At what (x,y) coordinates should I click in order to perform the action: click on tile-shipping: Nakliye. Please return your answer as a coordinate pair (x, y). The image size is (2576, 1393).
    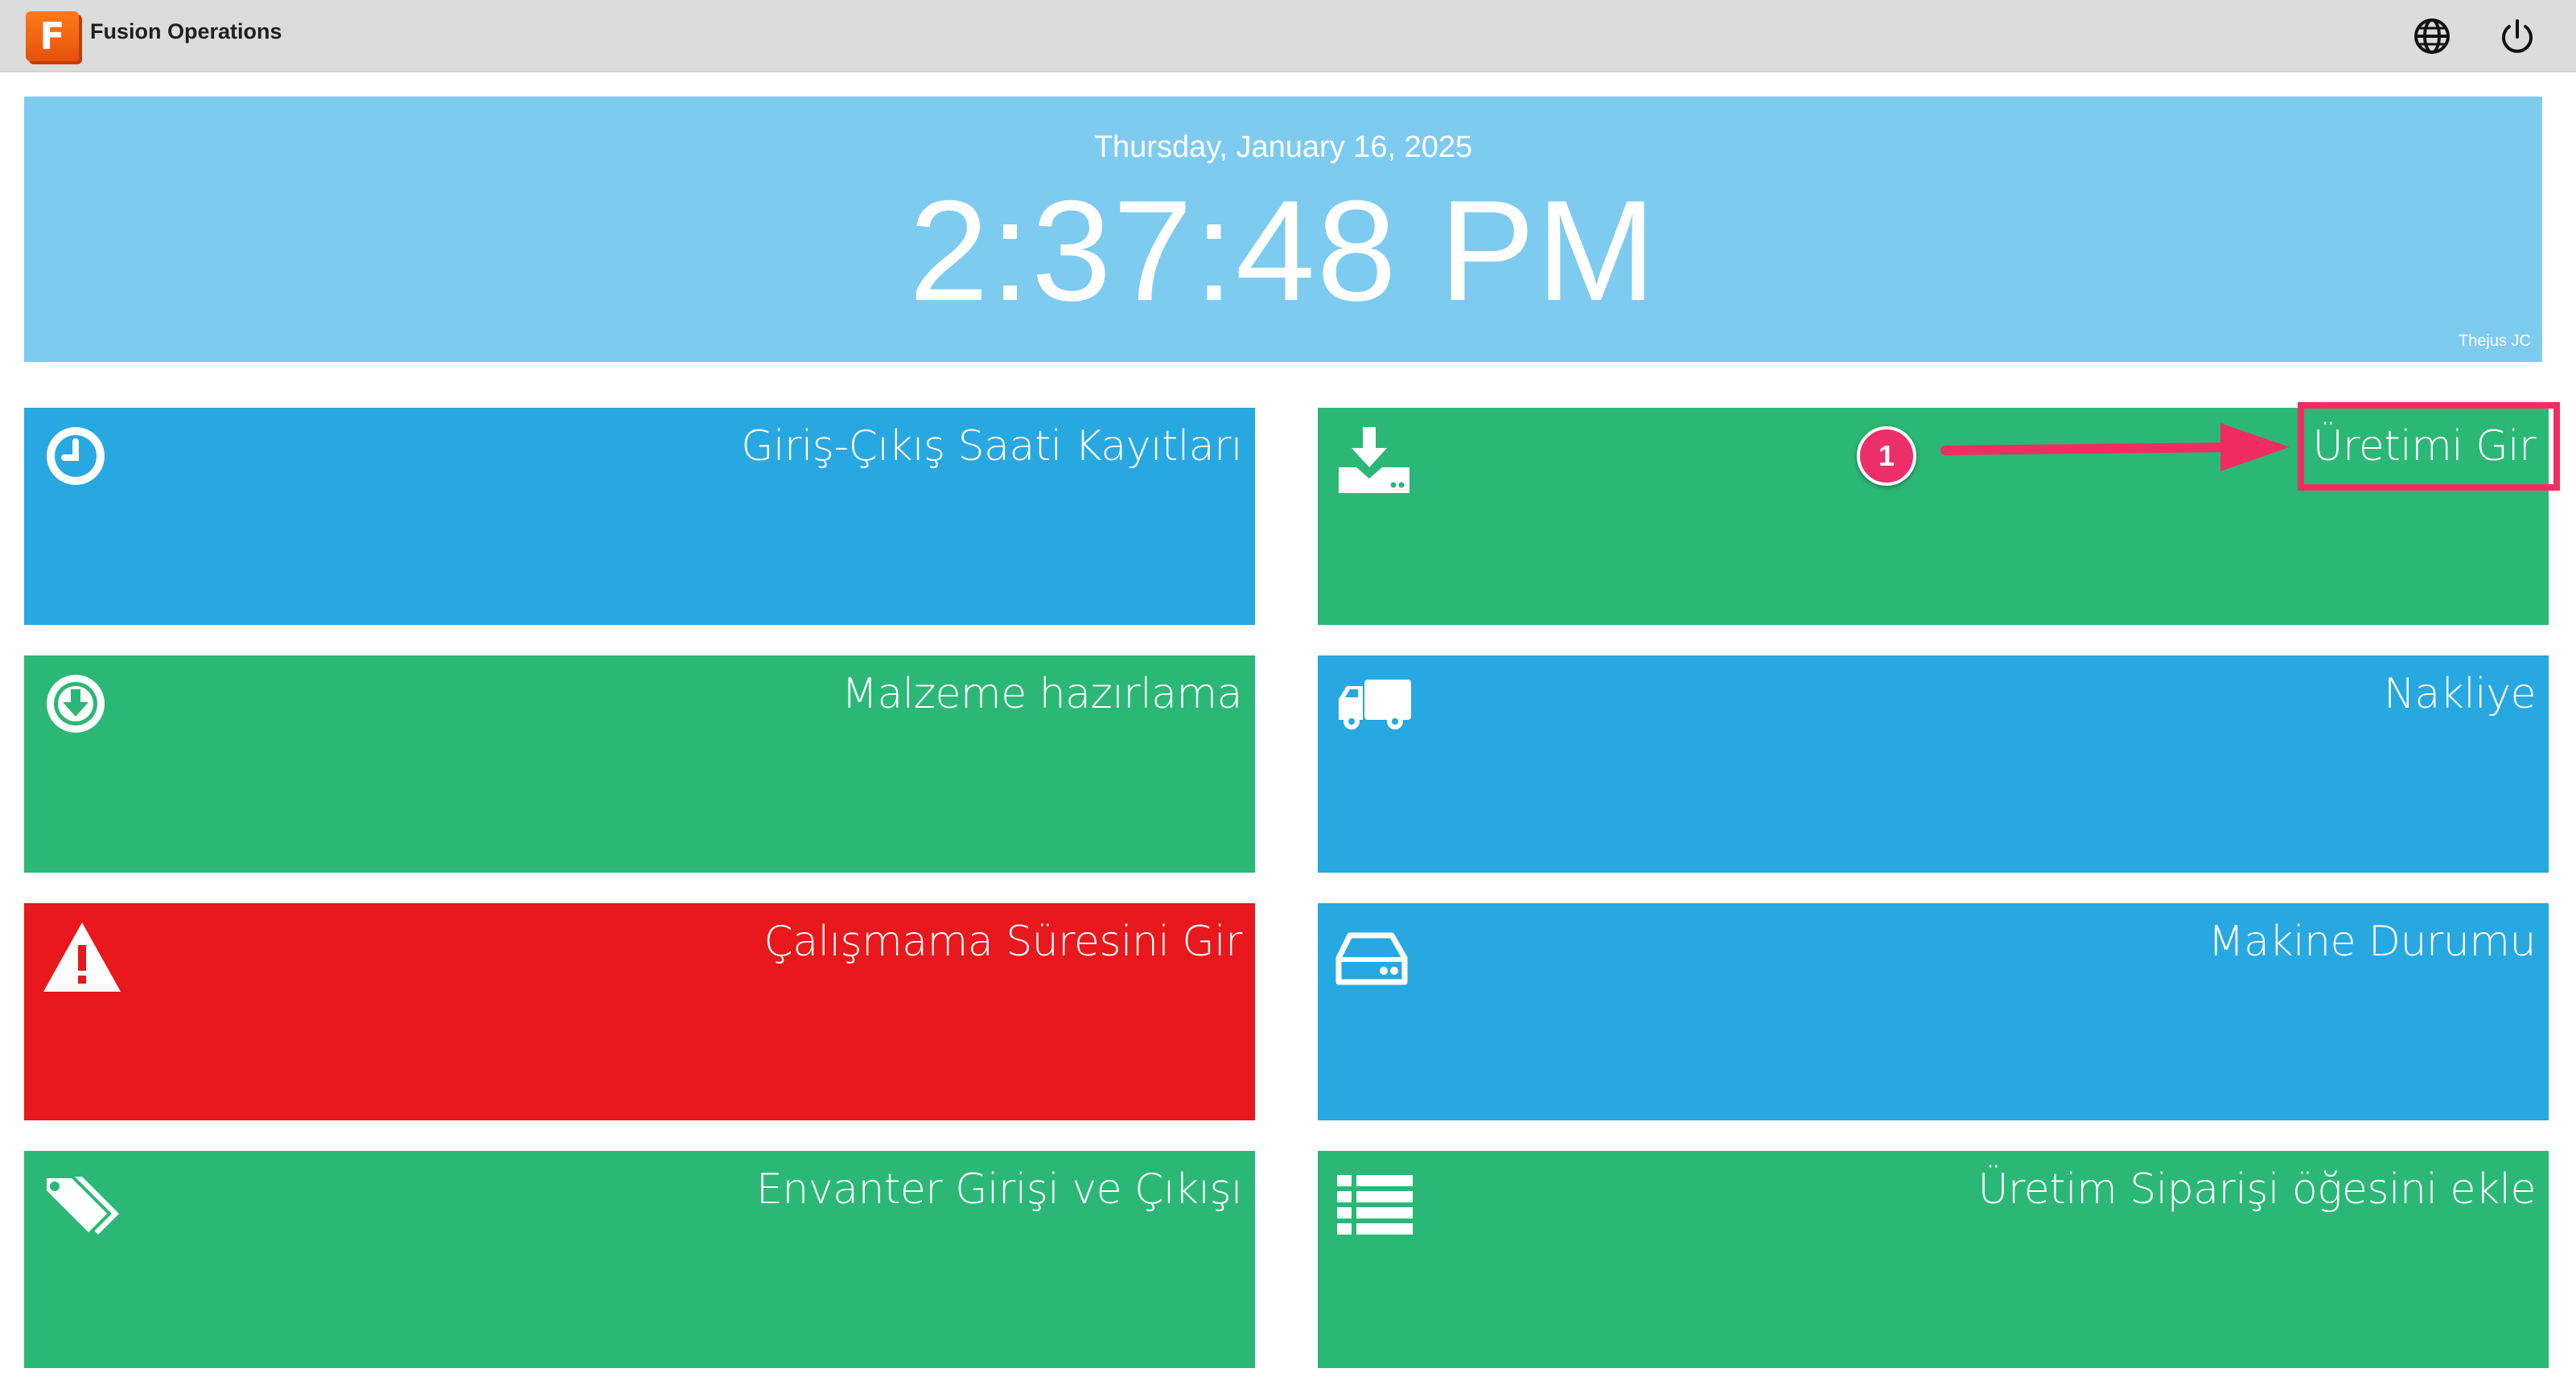
    Looking at the image, I should click on (1933, 764).